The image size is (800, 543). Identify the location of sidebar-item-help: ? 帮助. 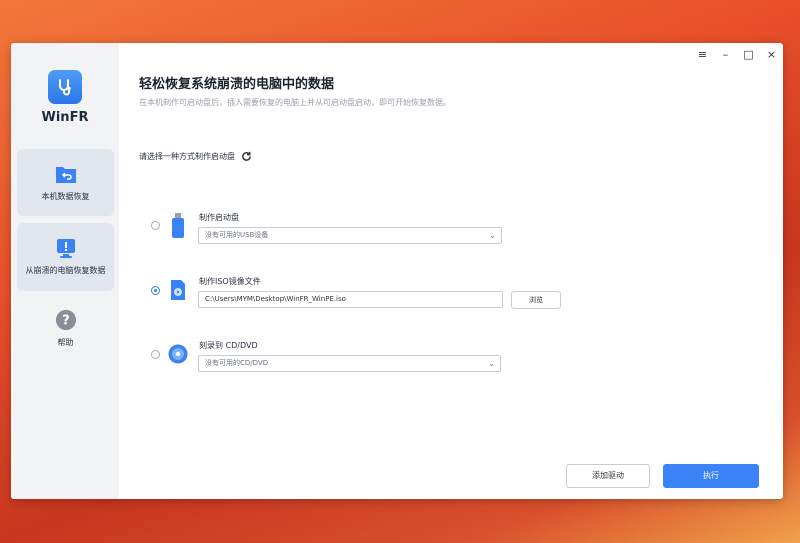
(65, 331).